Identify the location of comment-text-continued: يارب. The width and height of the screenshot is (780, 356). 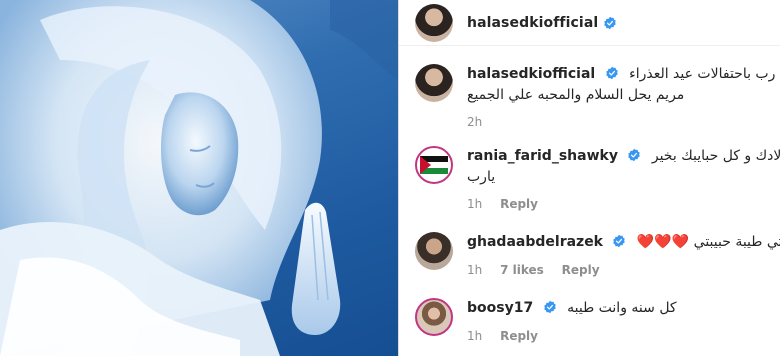
(481, 177).